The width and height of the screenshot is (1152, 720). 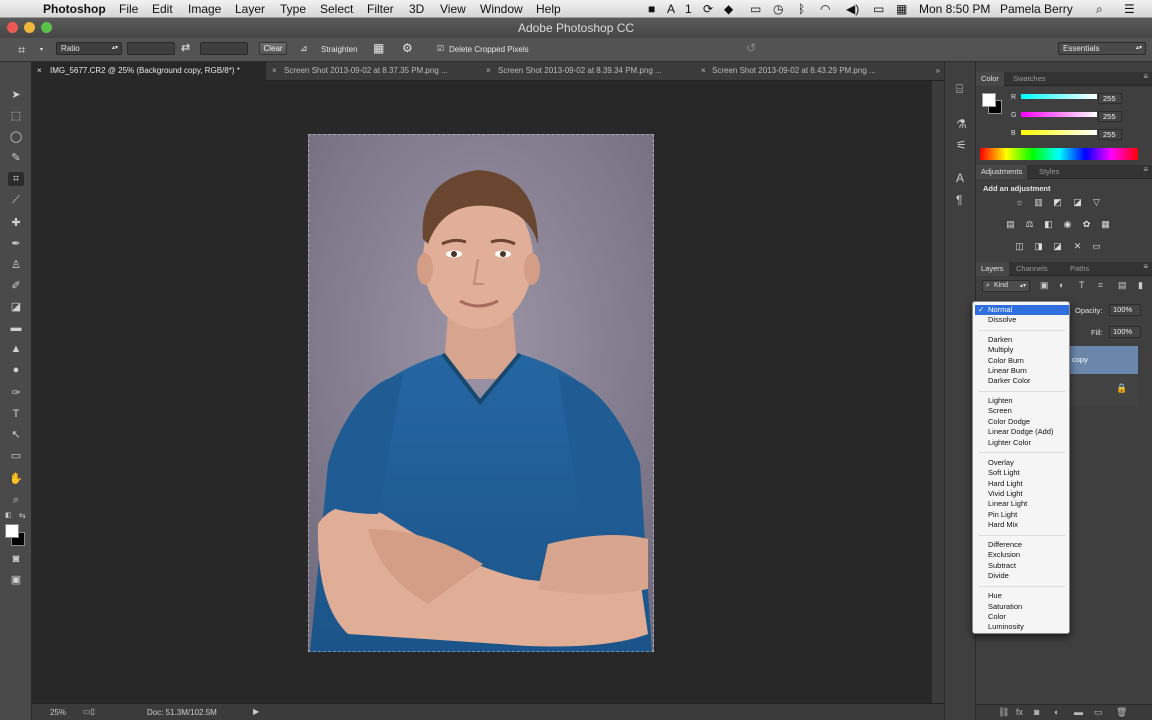 What do you see at coordinates (651, 9) in the screenshot?
I see `evernote-icon: ■` at bounding box center [651, 9].